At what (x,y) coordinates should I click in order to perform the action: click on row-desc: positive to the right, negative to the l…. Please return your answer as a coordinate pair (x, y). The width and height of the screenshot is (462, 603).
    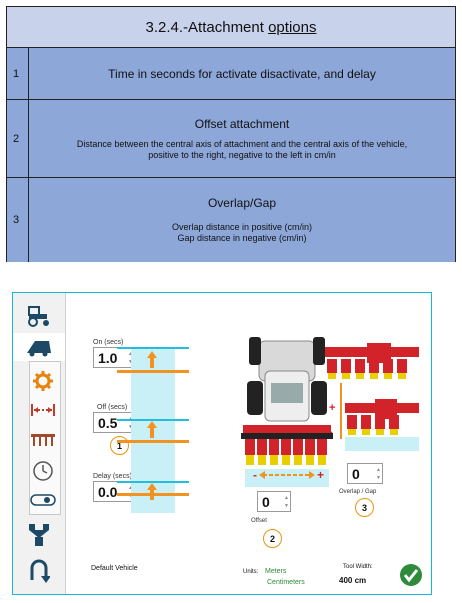
    Looking at the image, I should click on (242, 155).